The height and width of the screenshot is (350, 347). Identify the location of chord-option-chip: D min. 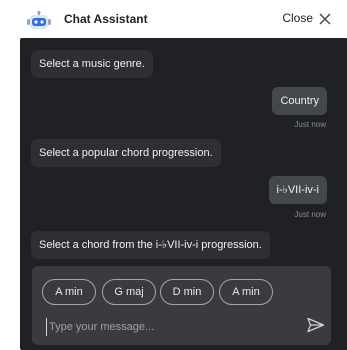
(187, 292).